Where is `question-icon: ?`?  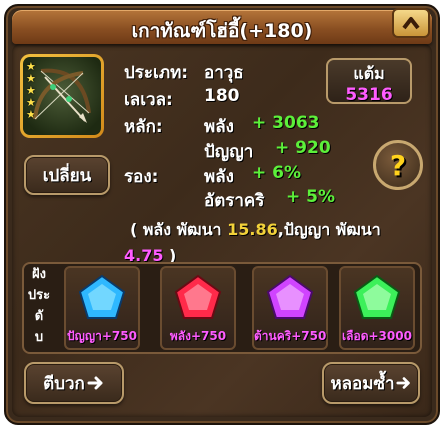
question-icon: ? is located at coordinates (398, 165).